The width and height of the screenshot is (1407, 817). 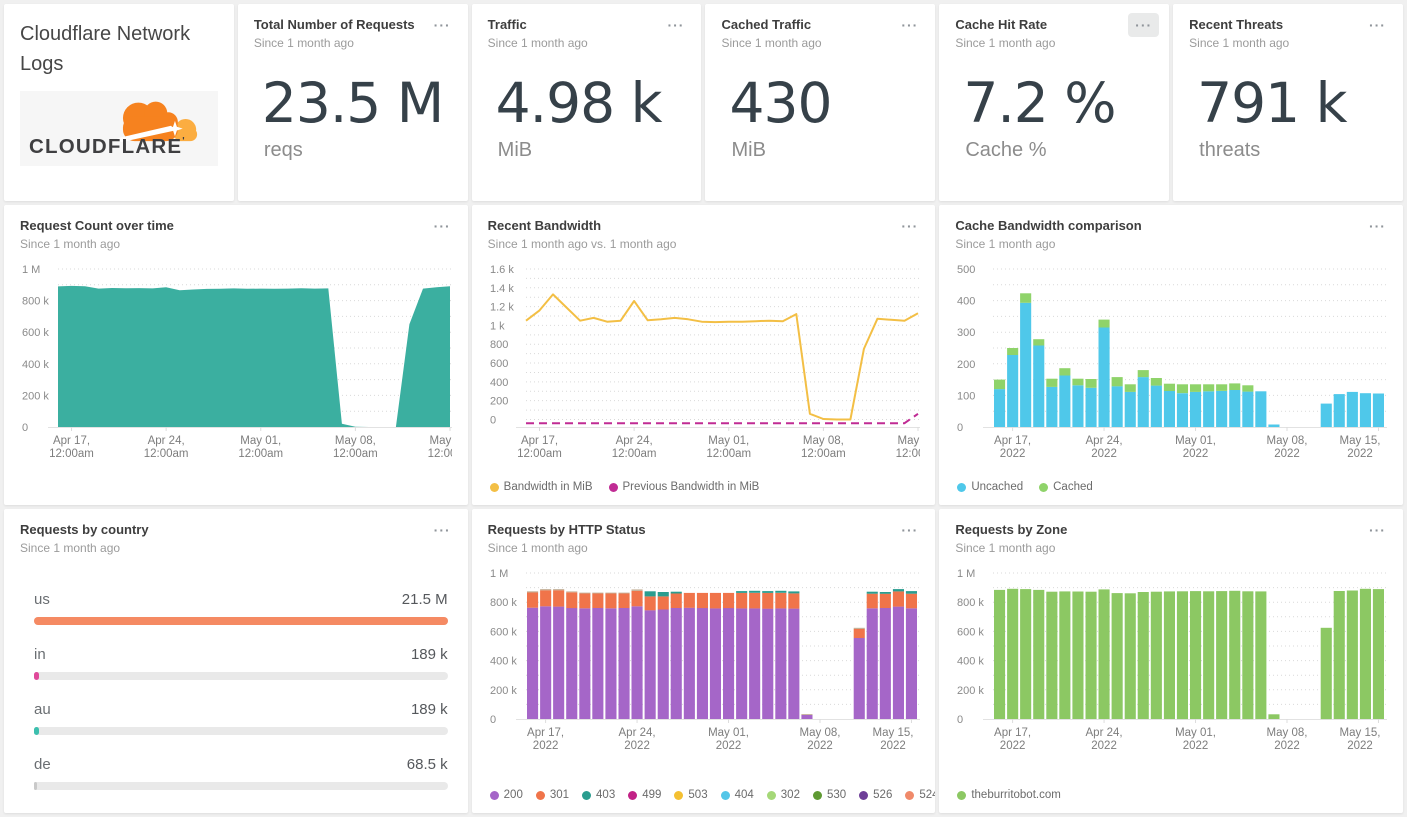 What do you see at coordinates (598, 795) in the screenshot?
I see `legend-item: 403` at bounding box center [598, 795].